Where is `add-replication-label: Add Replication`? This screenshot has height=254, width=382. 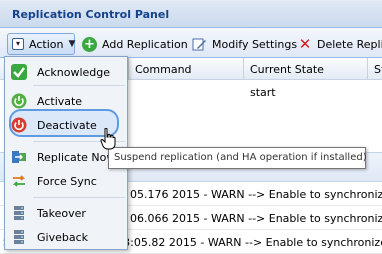 add-replication-label: Add Replication is located at coordinates (145, 44).